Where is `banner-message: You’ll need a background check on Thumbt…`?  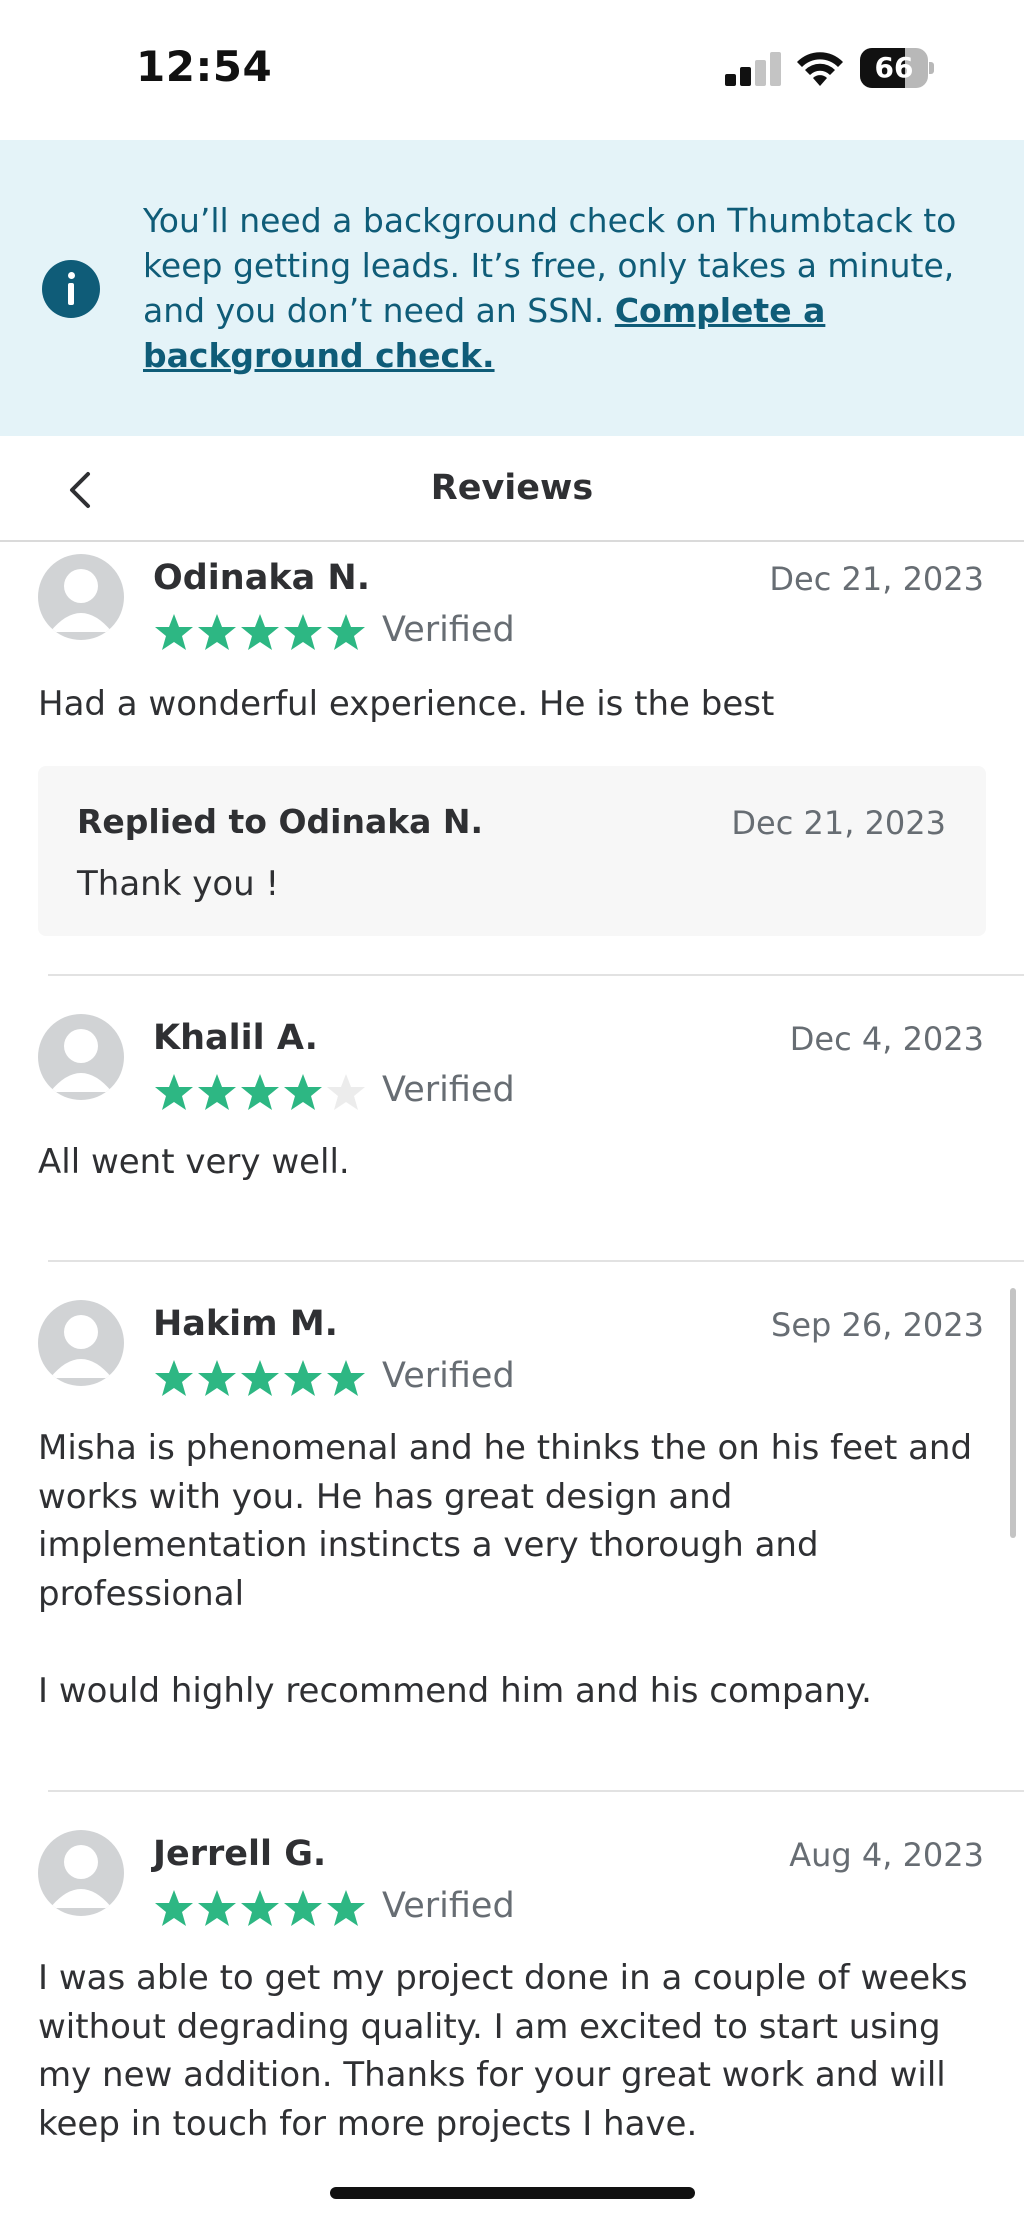
banner-message: You’ll need a background check on Thumbt… is located at coordinates (568, 288).